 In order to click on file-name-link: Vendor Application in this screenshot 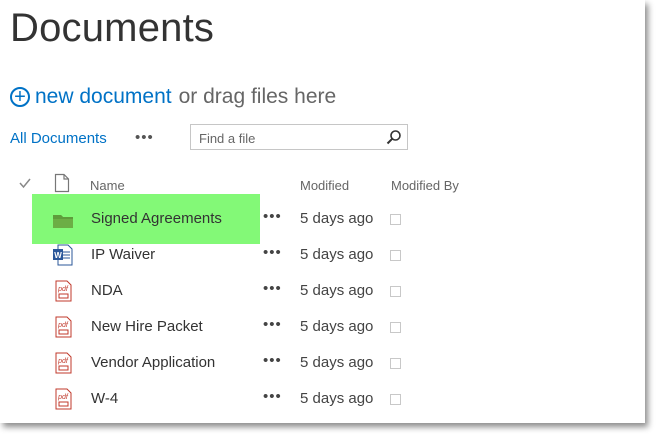, I will do `click(153, 362)`.